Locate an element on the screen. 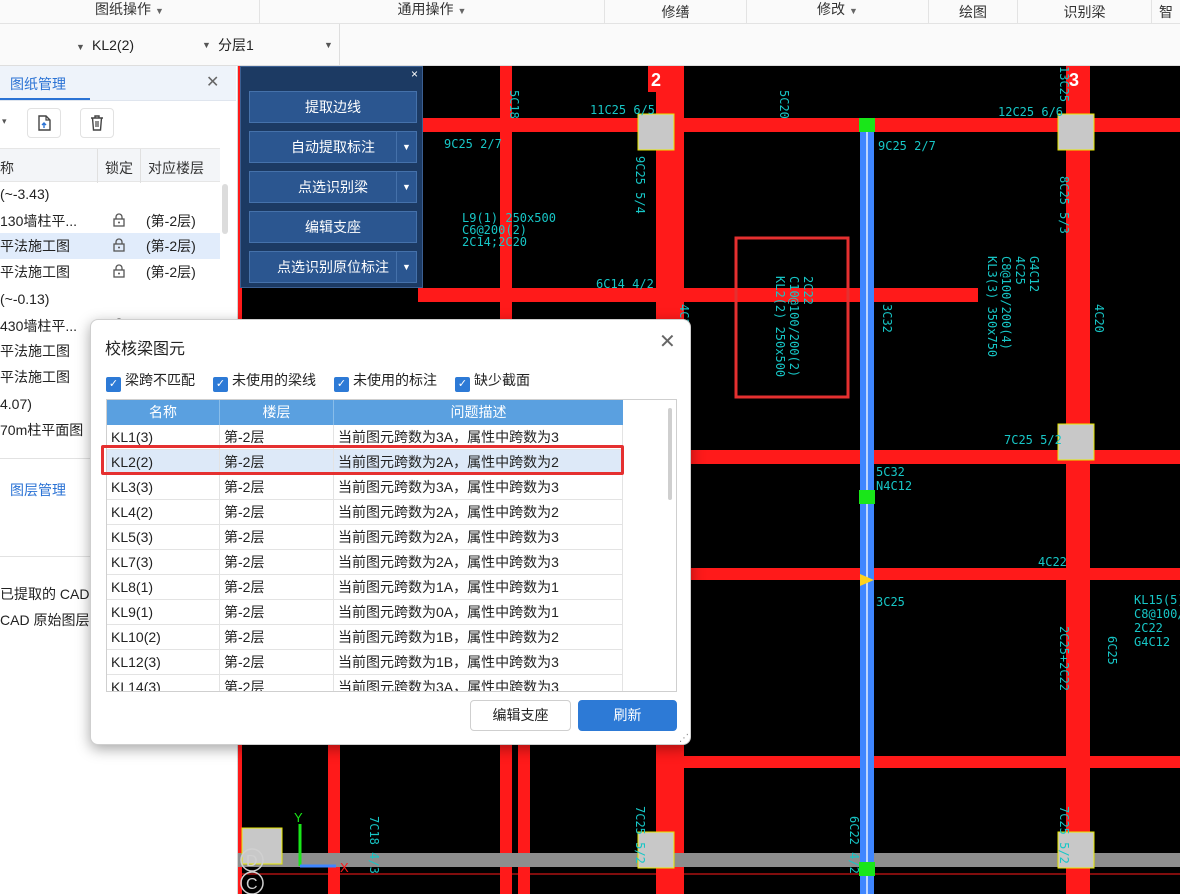  col-header-floor: 楼层 is located at coordinates (277, 412).